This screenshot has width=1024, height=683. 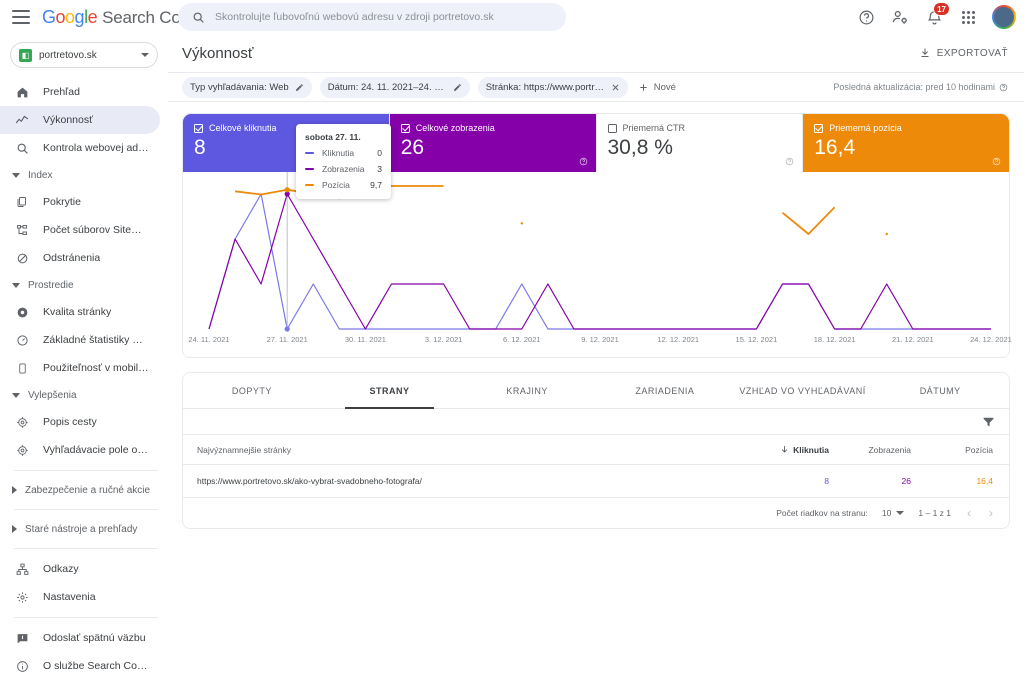 What do you see at coordinates (968, 17) in the screenshot?
I see `apps-grid-icon` at bounding box center [968, 17].